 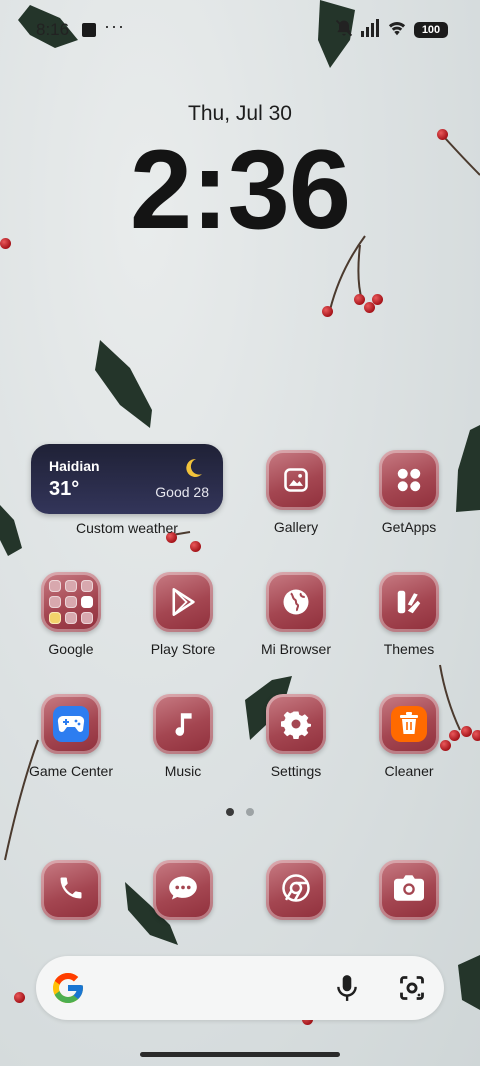 What do you see at coordinates (183, 724) in the screenshot?
I see `music-note-icon` at bounding box center [183, 724].